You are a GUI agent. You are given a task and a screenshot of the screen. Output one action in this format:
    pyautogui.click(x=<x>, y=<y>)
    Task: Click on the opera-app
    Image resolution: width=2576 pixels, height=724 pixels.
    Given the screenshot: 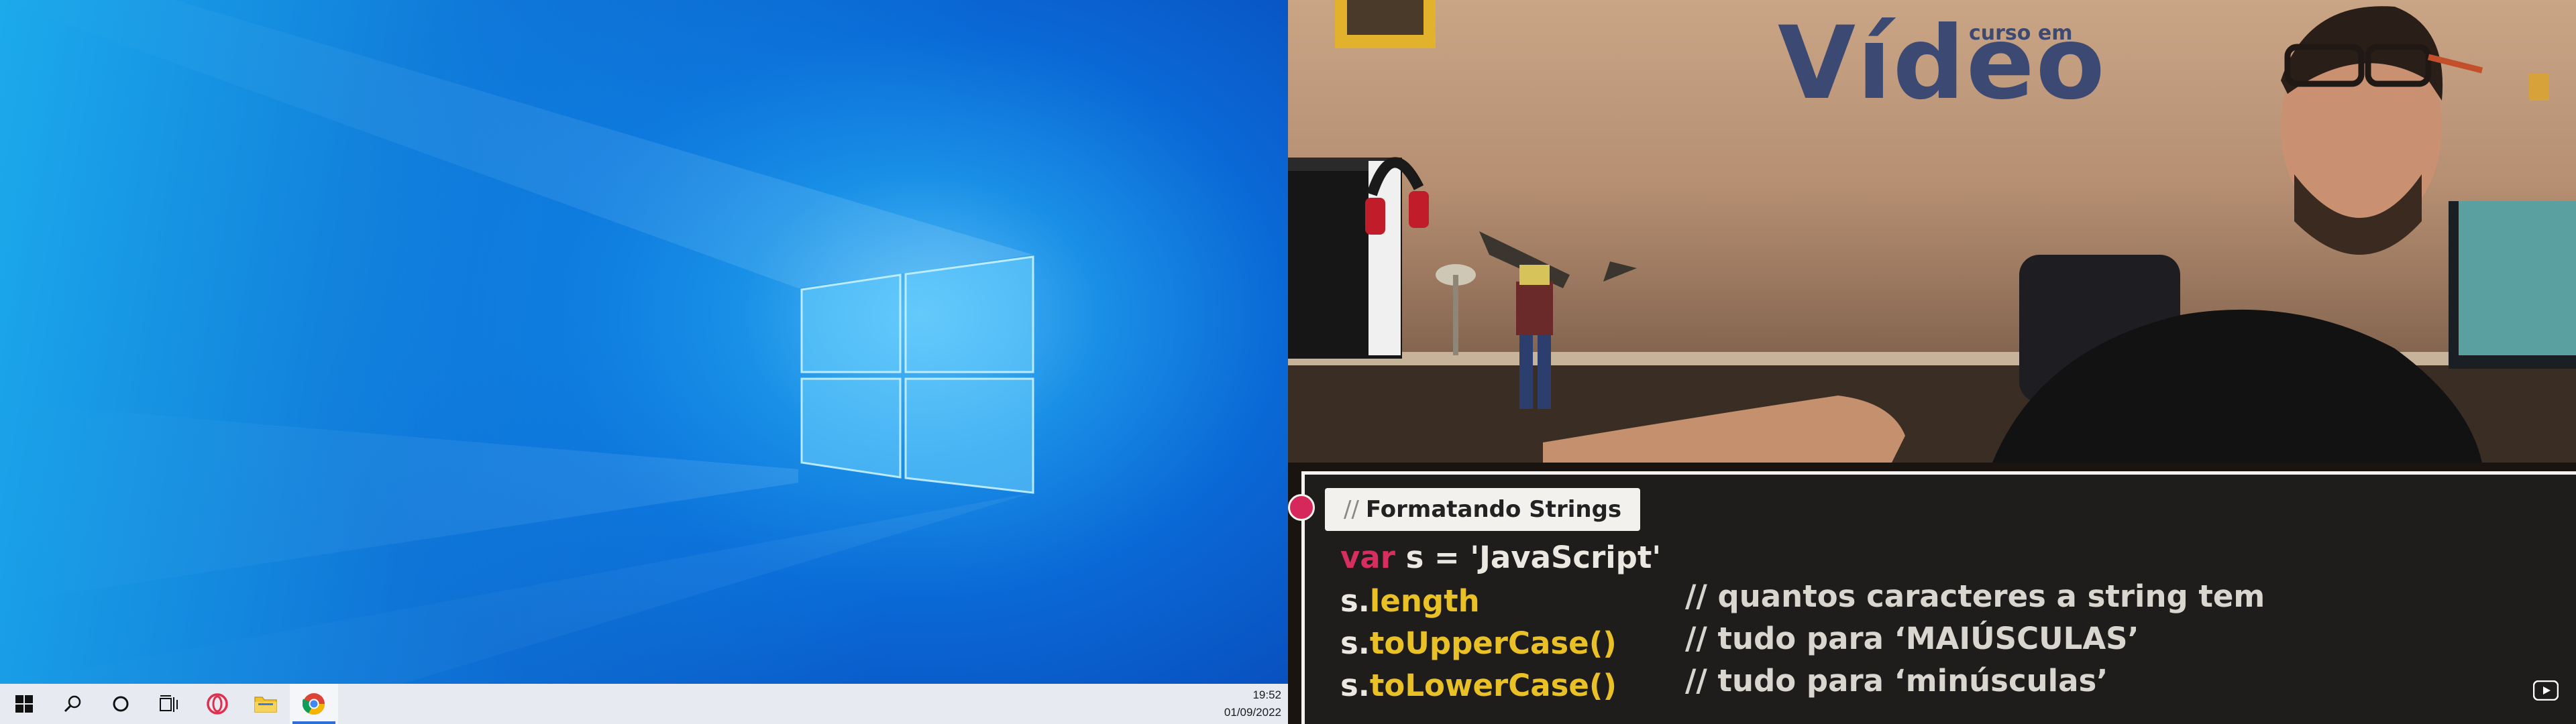 What is the action you would take?
    pyautogui.click(x=217, y=704)
    